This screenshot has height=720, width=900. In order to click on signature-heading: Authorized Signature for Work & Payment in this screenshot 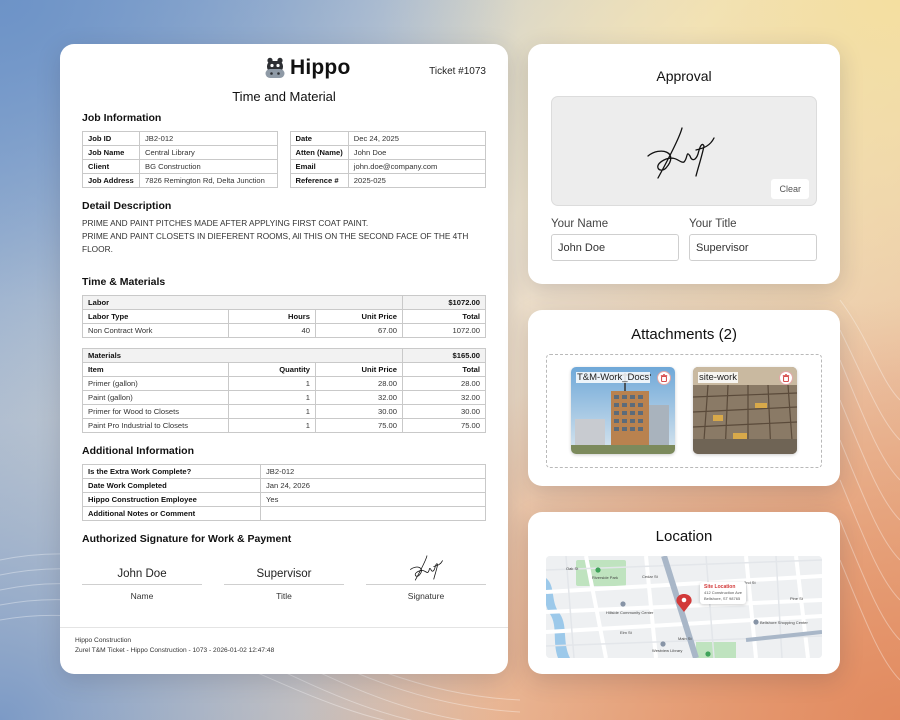, I will do `click(187, 539)`.